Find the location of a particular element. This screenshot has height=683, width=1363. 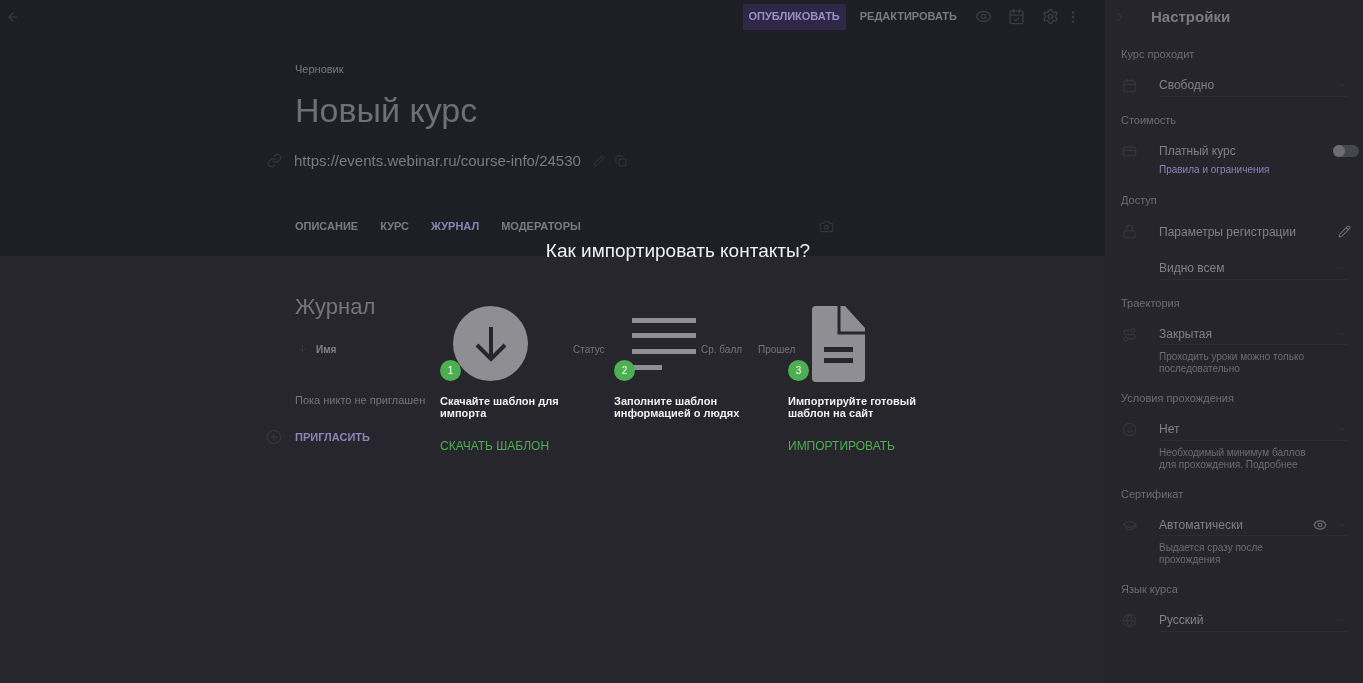

rules-link: Правила и ограничения is located at coordinates (1214, 169).